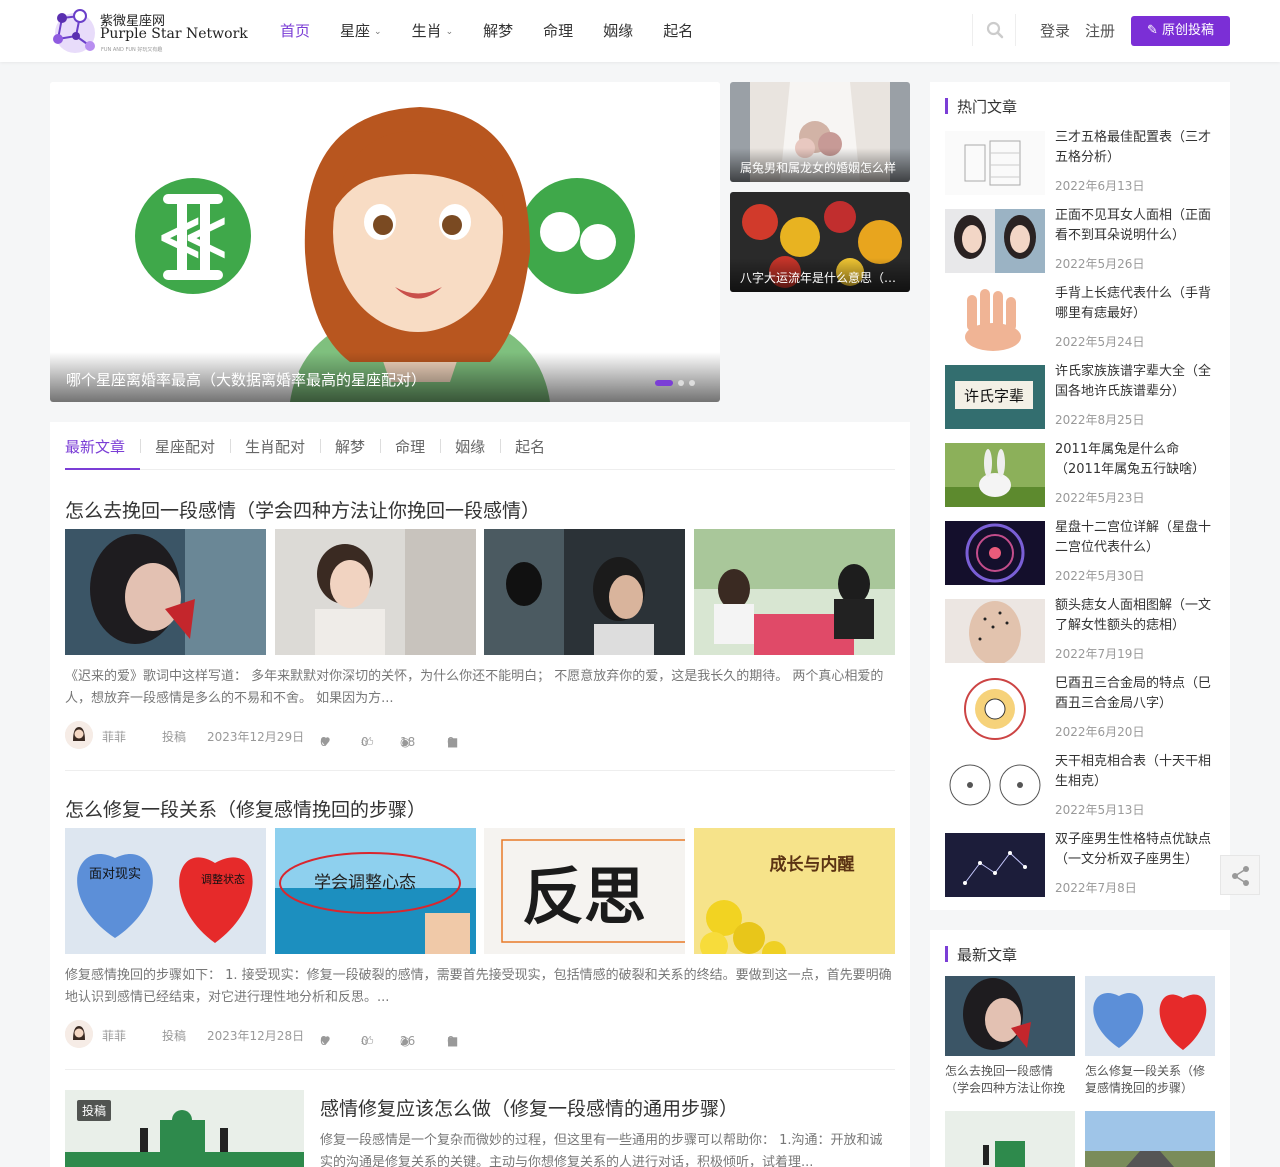  I want to click on hot-article-item: 2011年属兔是什么命（2011年属兔五行缺啥） 2022年5月23日, so click(1080, 473).